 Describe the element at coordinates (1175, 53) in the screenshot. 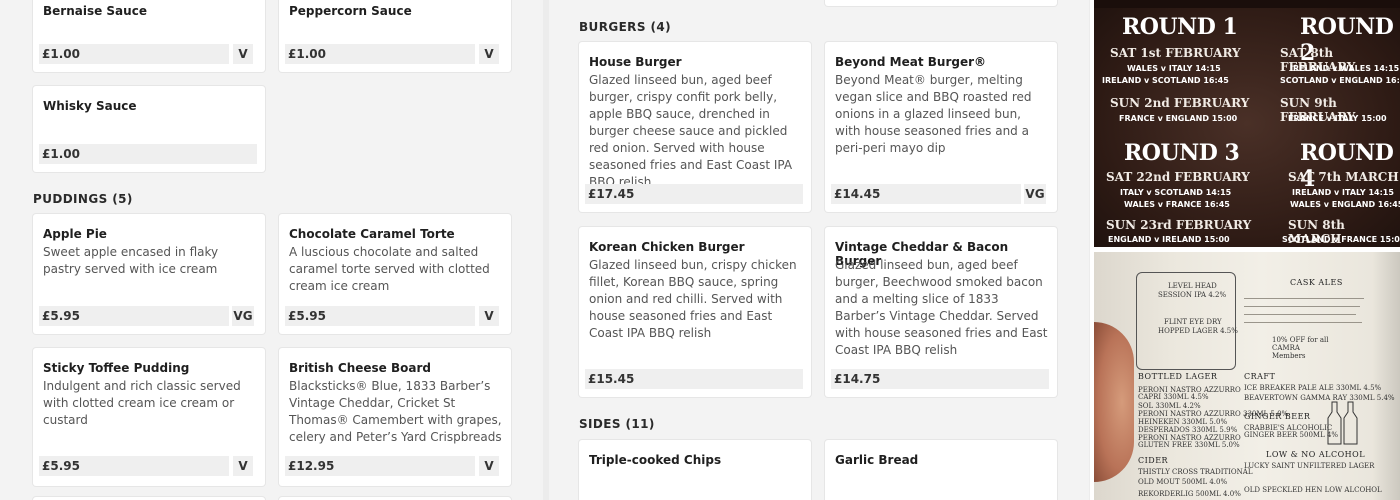

I see `round-date: SAT 1st FEBRUARY` at that location.